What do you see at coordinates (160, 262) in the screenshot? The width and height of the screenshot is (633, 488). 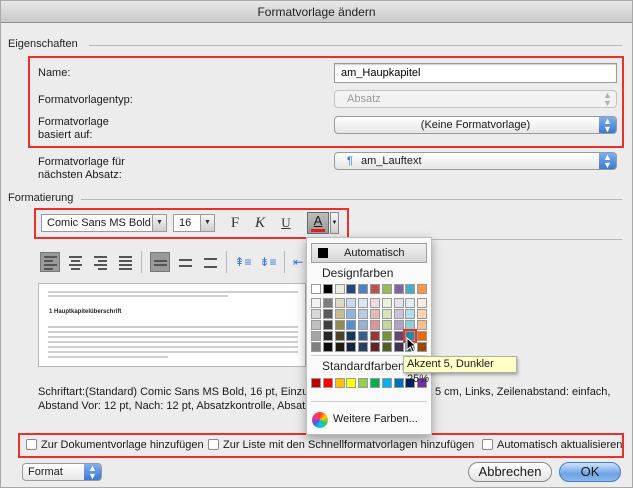 I see `line-spacing-single-button` at bounding box center [160, 262].